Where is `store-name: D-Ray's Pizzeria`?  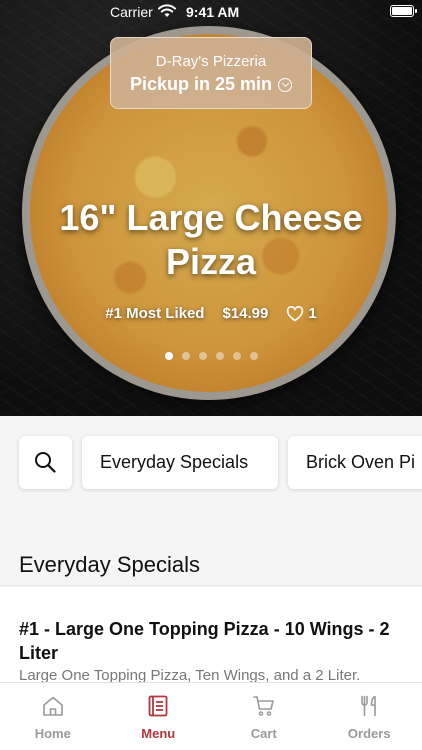
store-name: D-Ray's Pizzeria is located at coordinates (211, 61).